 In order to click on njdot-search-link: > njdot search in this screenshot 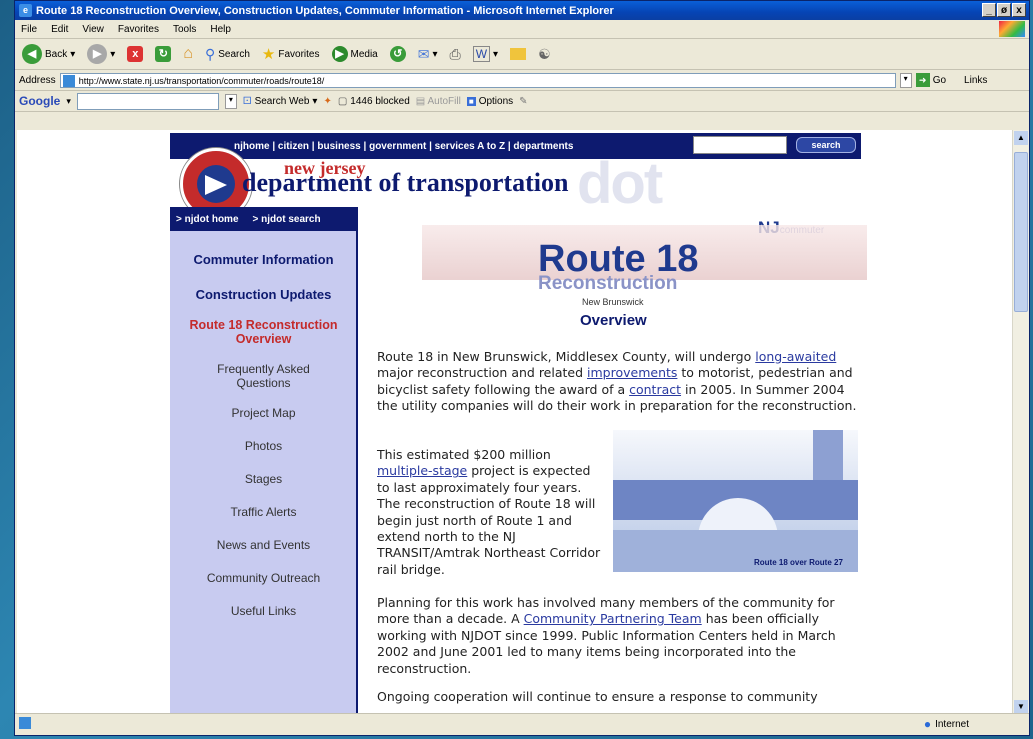, I will do `click(287, 219)`.